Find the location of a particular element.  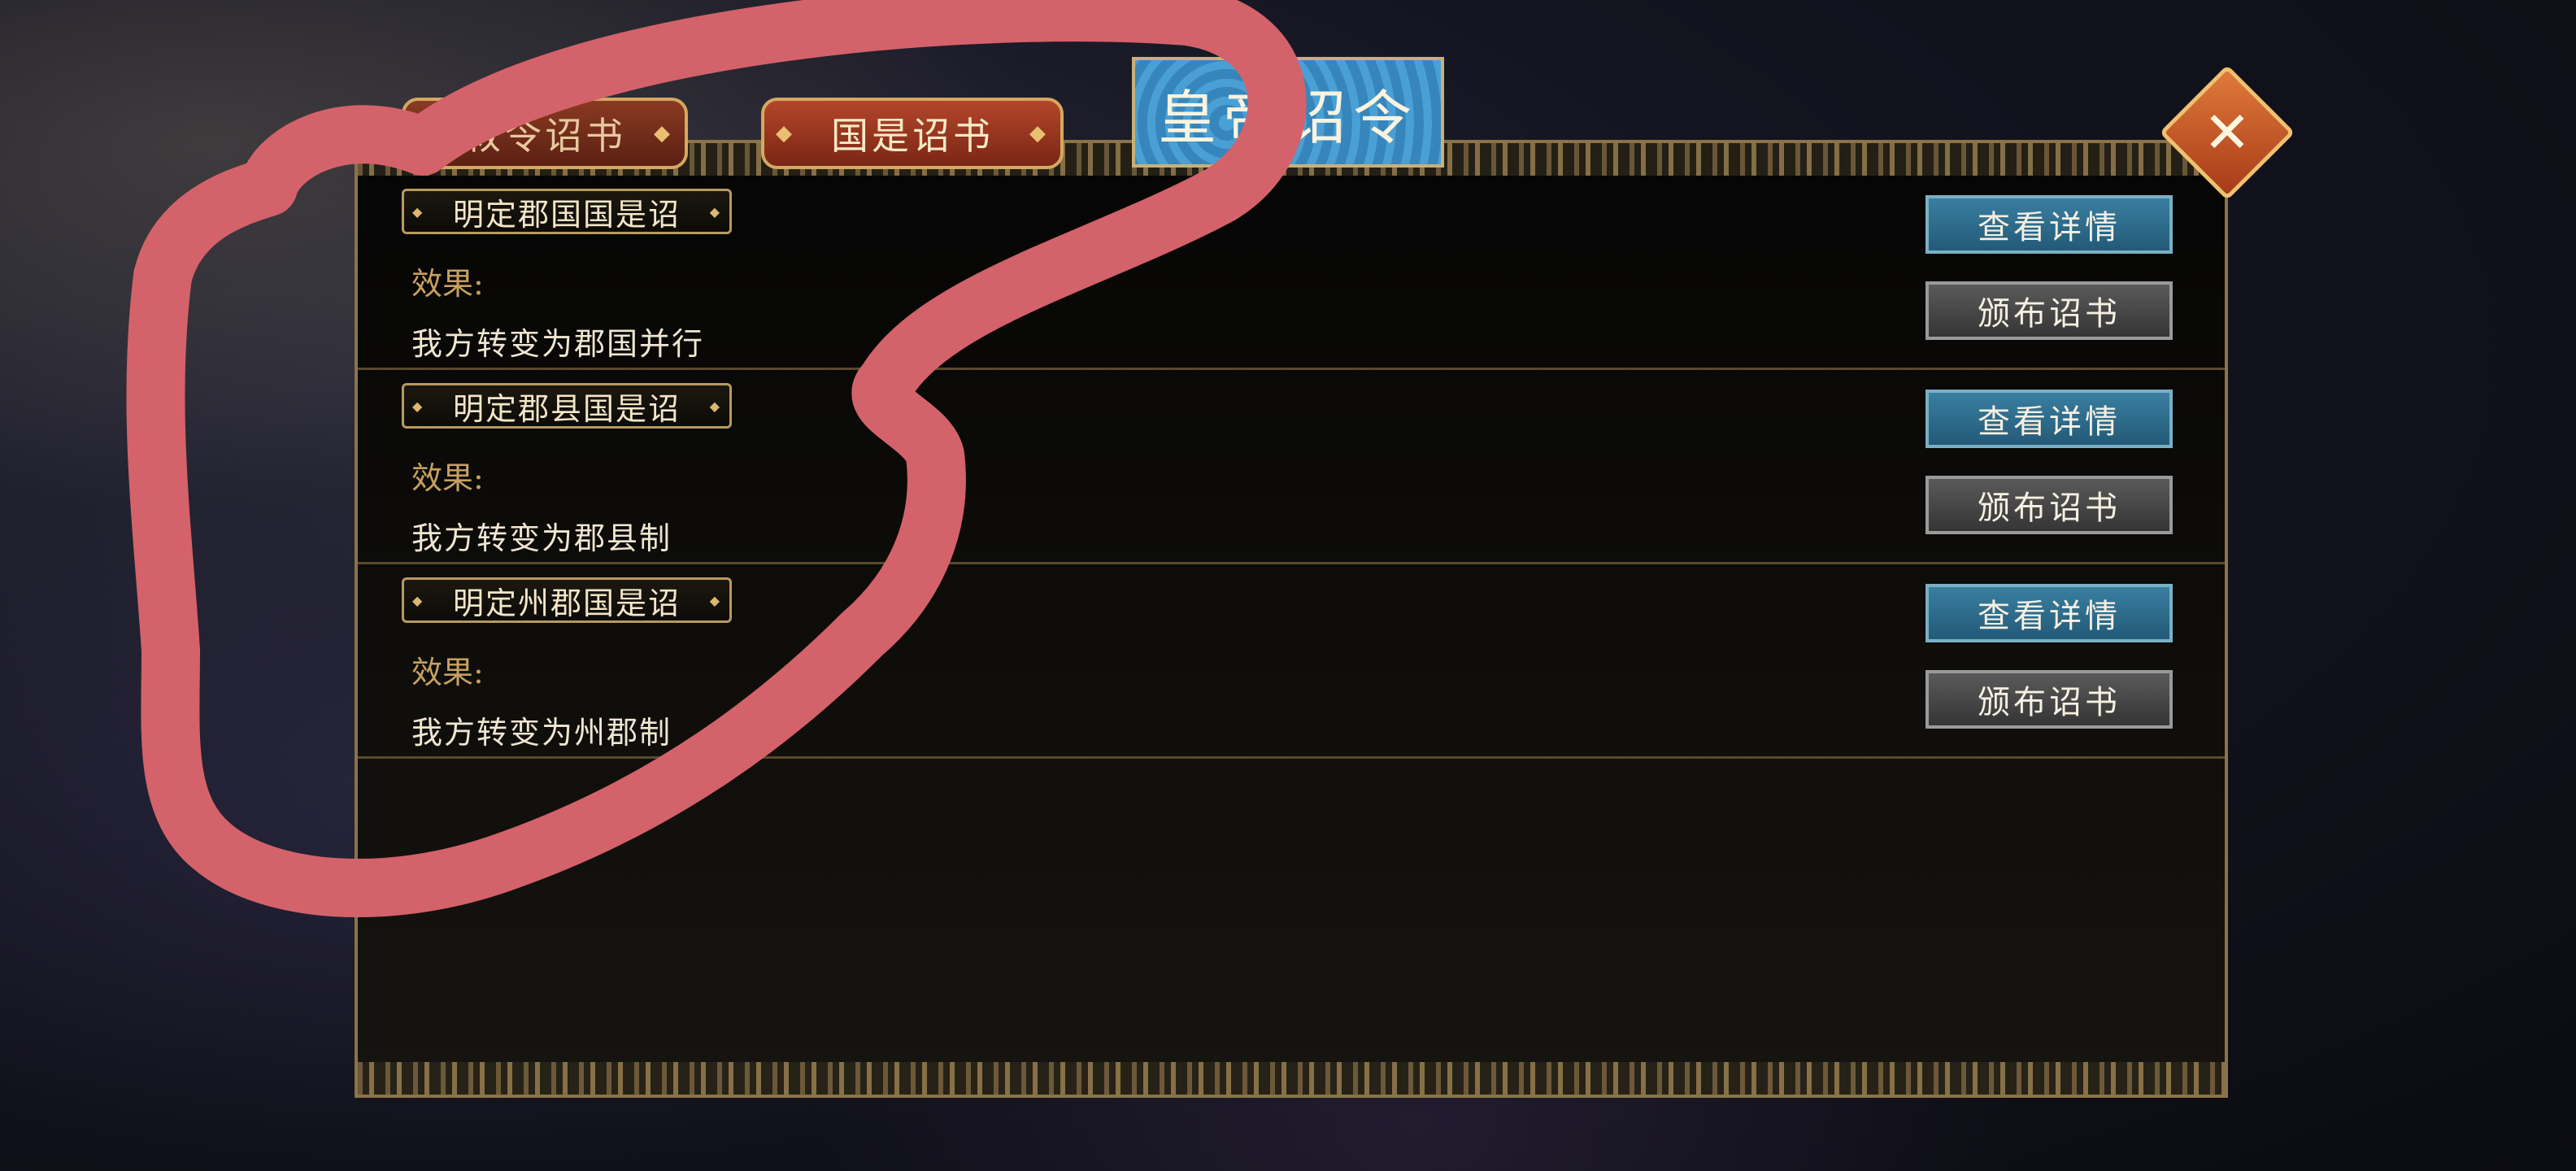

edict-row: 明定郡县国是诏 效果: 我方转变为郡县制 查看详情 颁布诏书 is located at coordinates (1291, 467).